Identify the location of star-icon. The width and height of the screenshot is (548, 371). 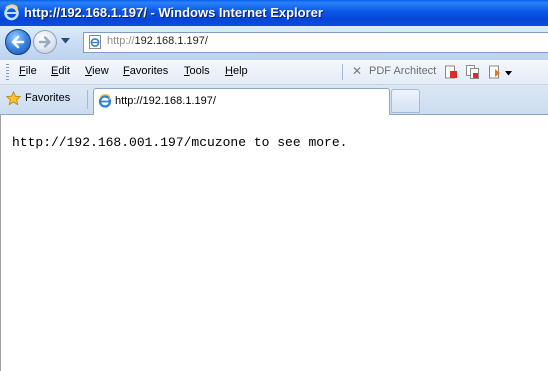
(13, 98).